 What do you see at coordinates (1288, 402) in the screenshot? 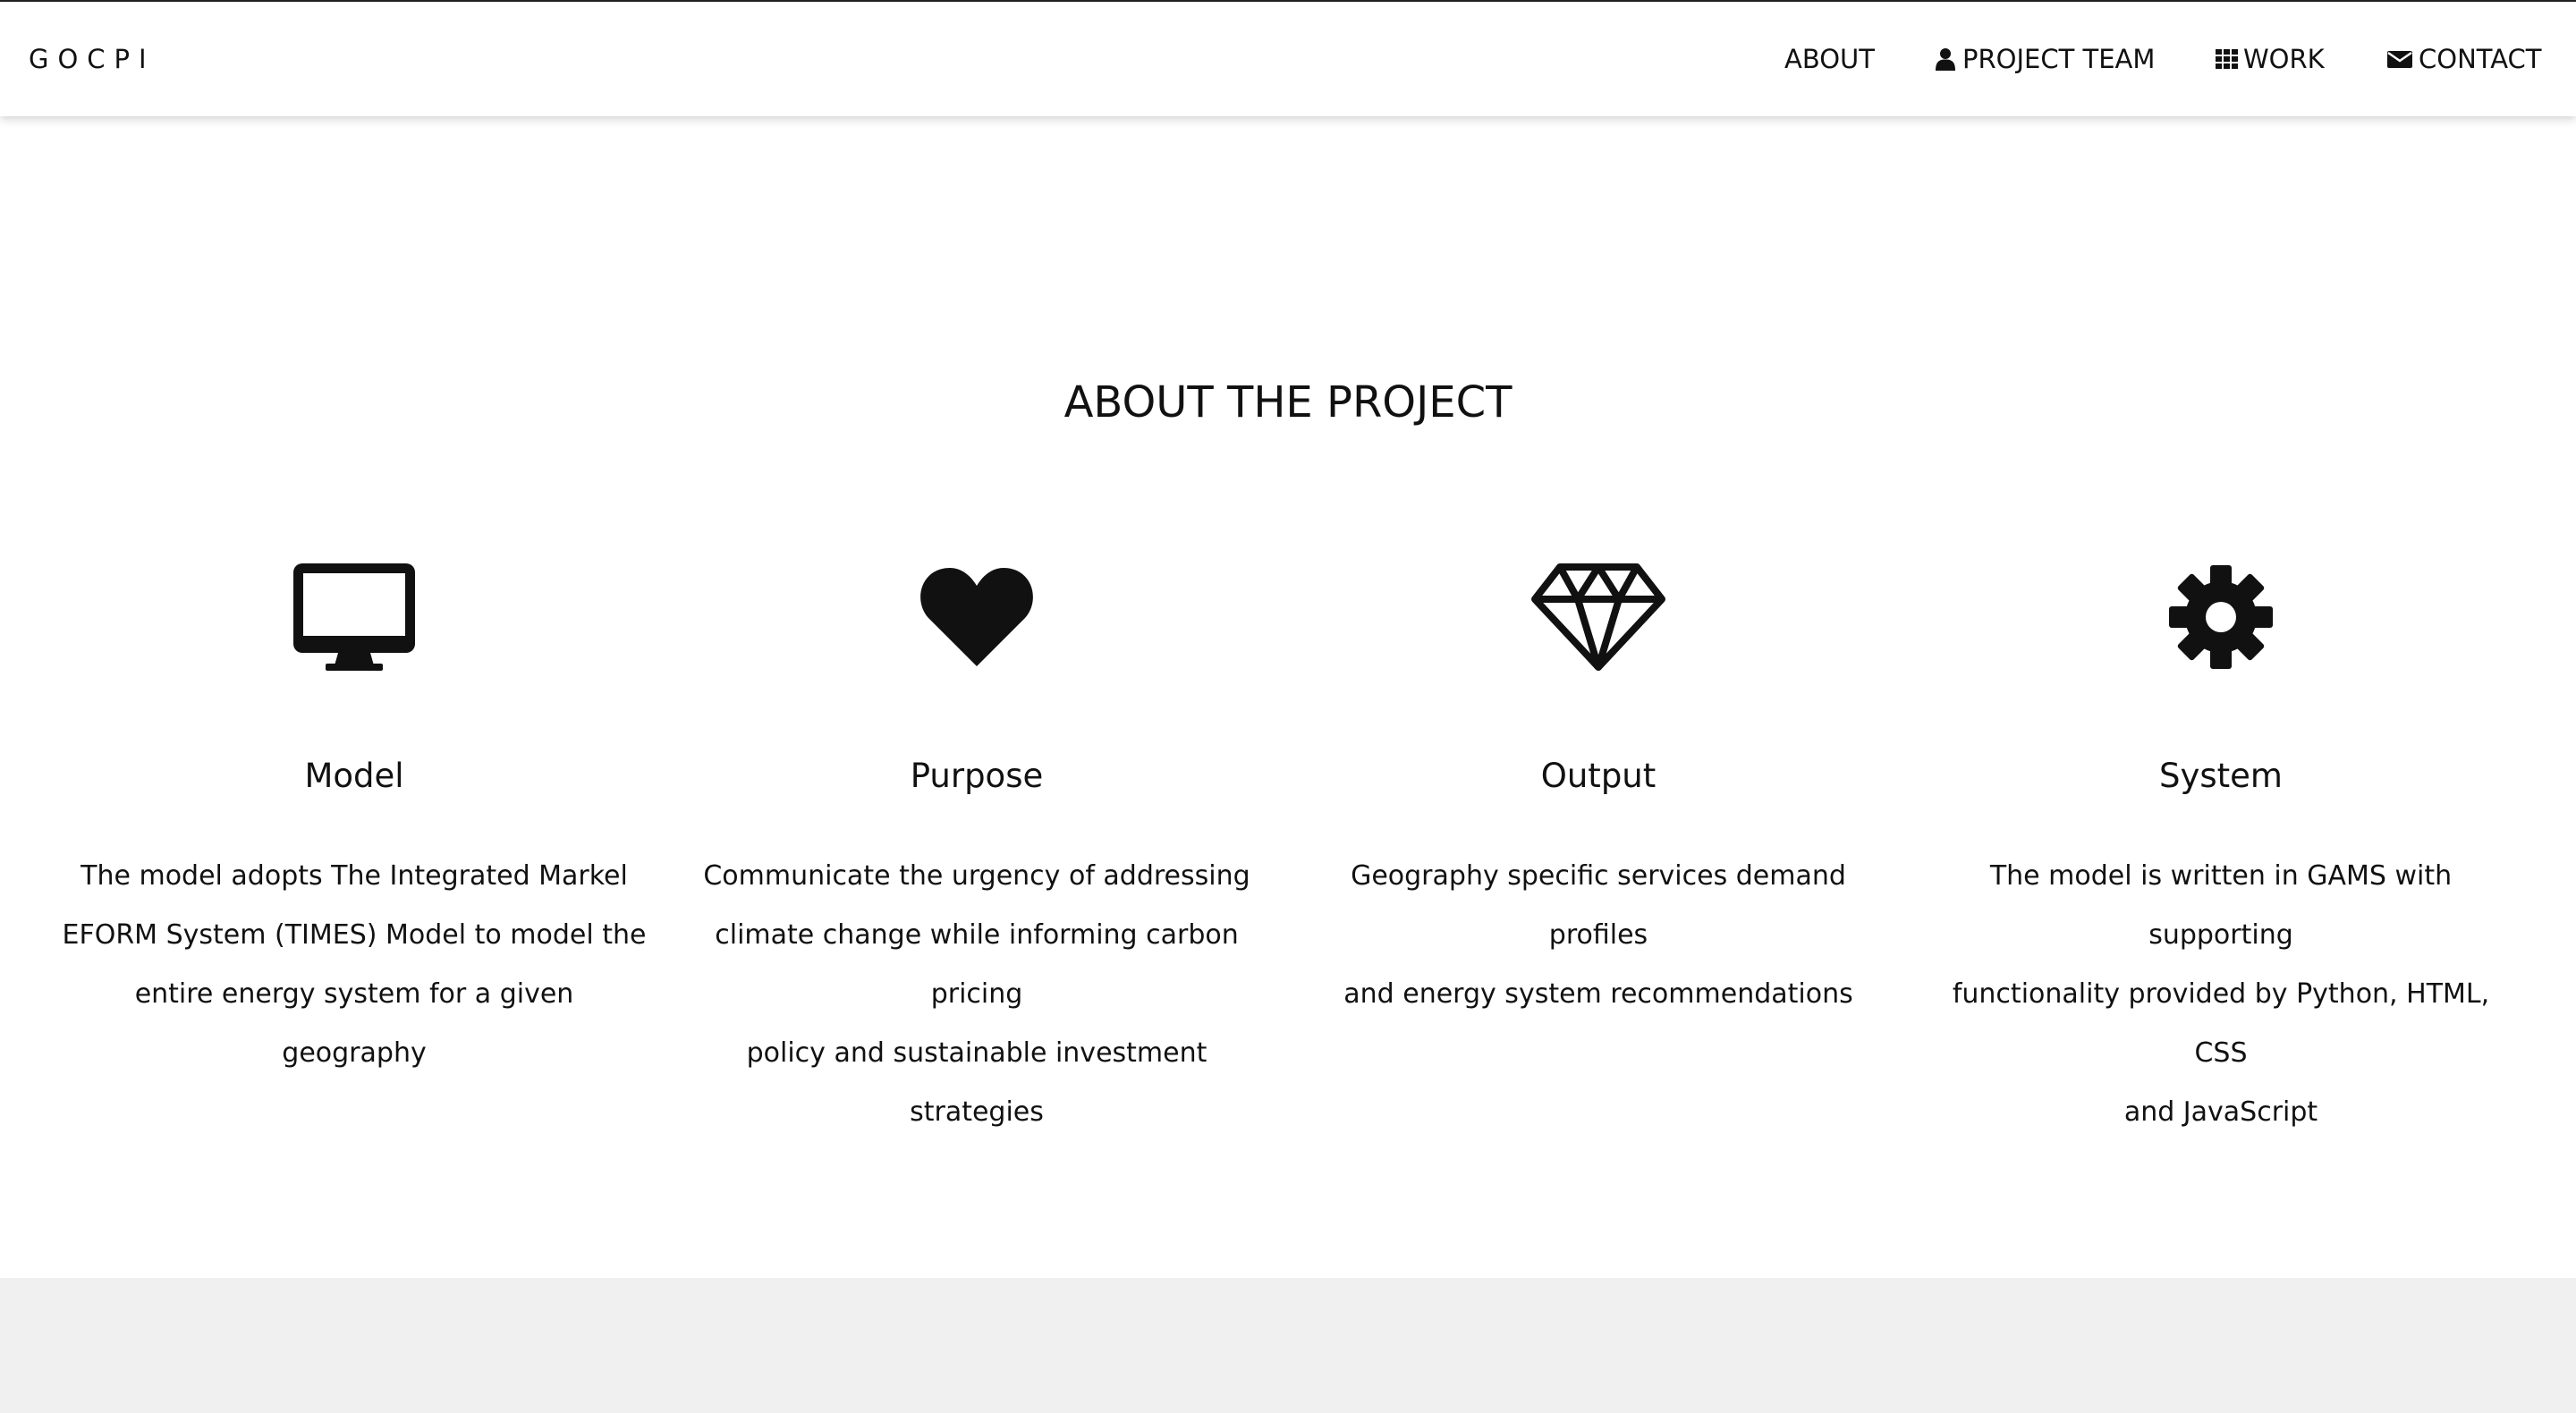
I see `section-title: ABOUT THE PROJECT` at bounding box center [1288, 402].